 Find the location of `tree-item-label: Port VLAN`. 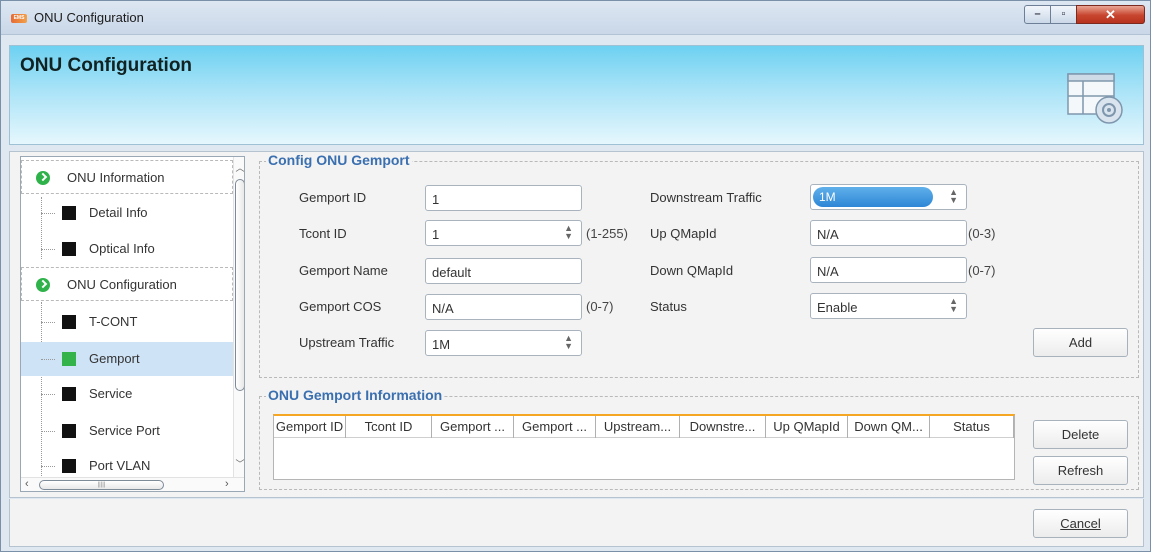

tree-item-label: Port VLAN is located at coordinates (120, 465).